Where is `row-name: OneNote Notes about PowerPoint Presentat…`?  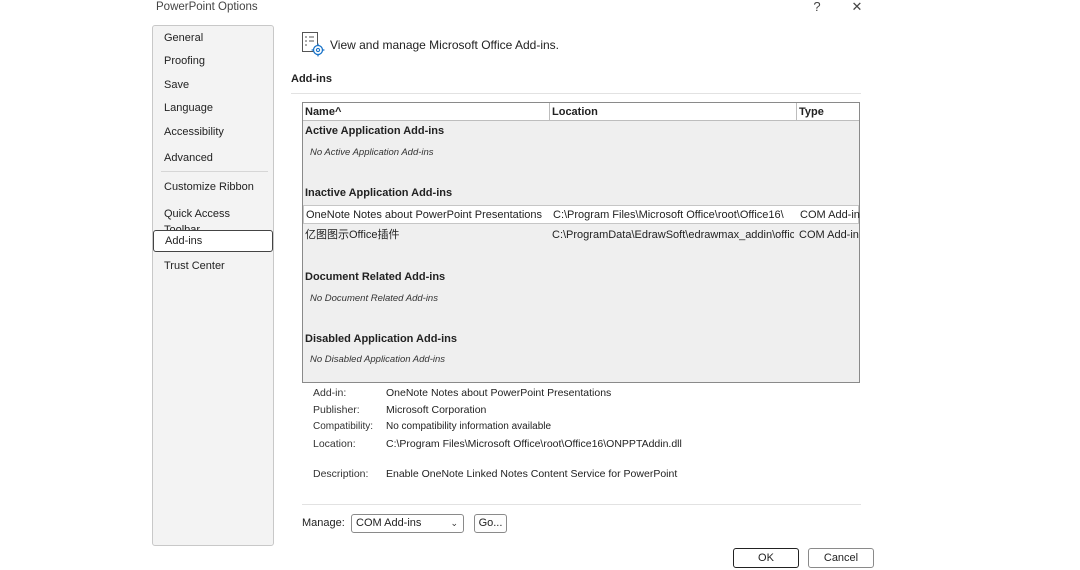
row-name: OneNote Notes about PowerPoint Presentat… is located at coordinates (424, 215).